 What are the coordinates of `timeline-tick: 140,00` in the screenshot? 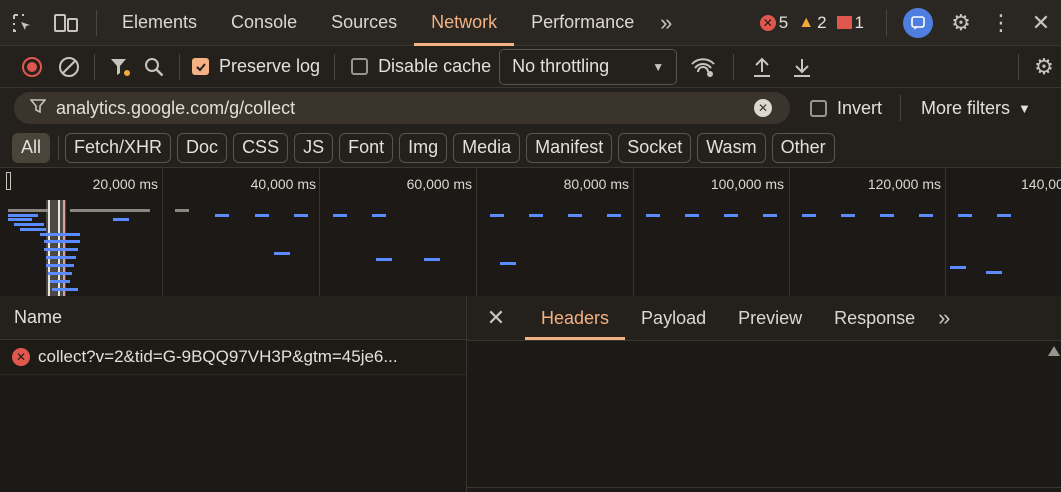 It's located at (1041, 184).